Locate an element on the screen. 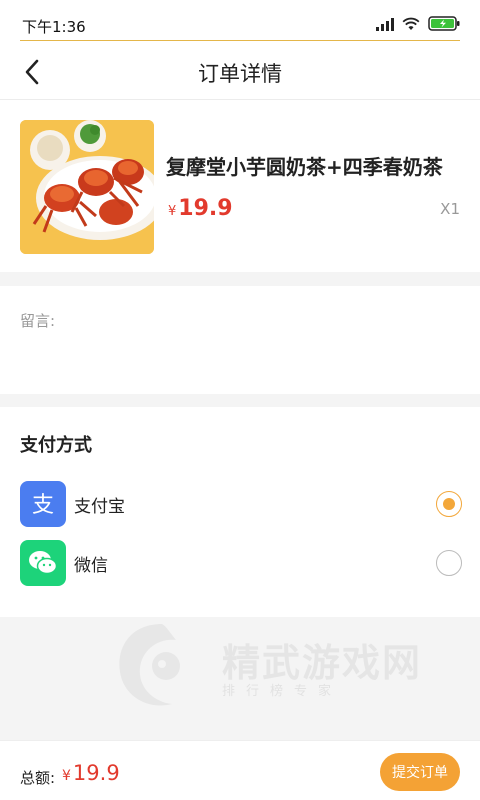  product-name: 复摩堂小芋圆奶茶+四季春奶茶 is located at coordinates (304, 167).